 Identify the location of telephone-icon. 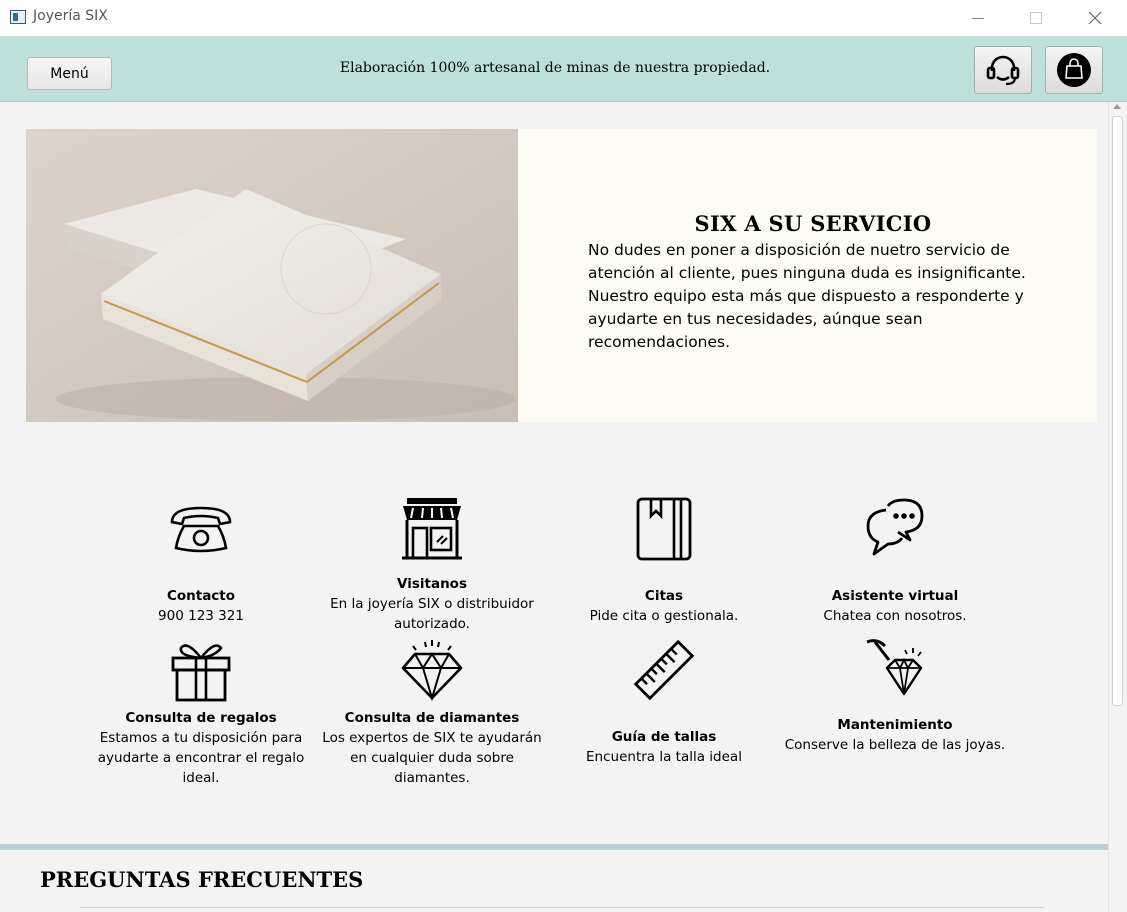
(201, 529).